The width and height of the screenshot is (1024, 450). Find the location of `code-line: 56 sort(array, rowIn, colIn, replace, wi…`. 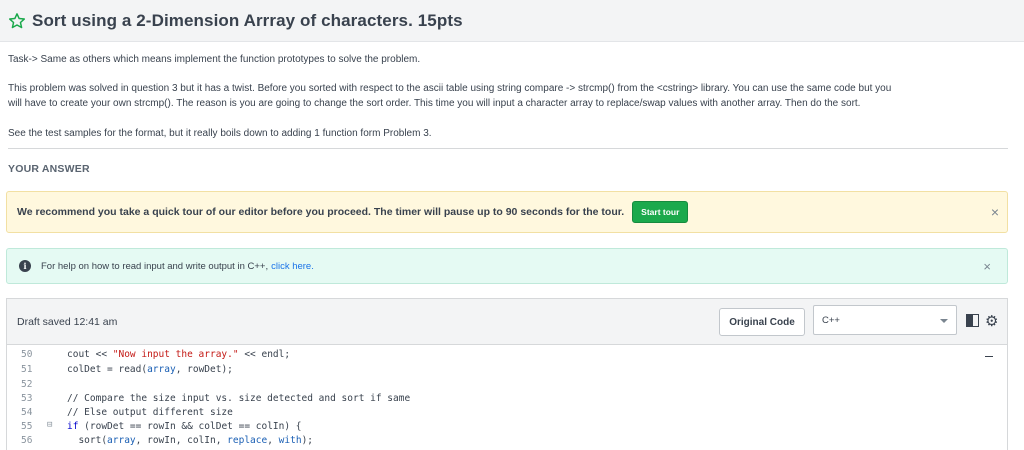

code-line: 56 sort(array, rowIn, colIn, replace, wi… is located at coordinates (507, 442).